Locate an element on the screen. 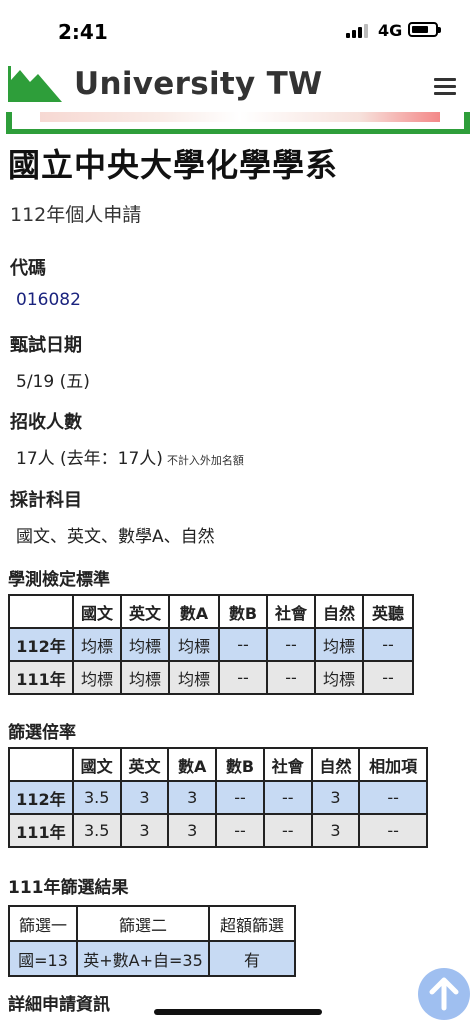  subjects-value: 國文、英文、數學A、自然 is located at coordinates (115, 537).